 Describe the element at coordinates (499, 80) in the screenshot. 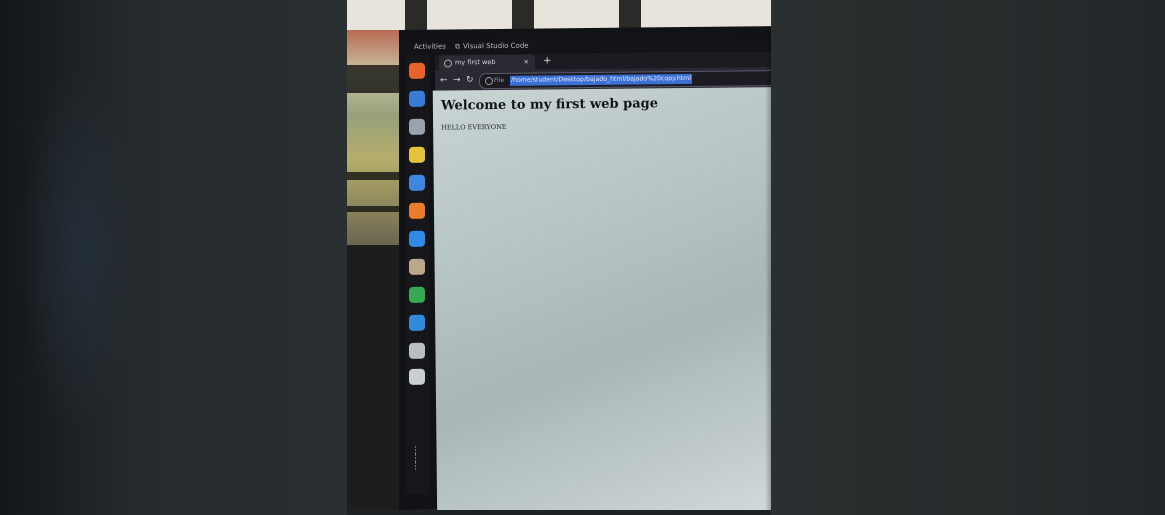

I see `url-scheme: File` at that location.